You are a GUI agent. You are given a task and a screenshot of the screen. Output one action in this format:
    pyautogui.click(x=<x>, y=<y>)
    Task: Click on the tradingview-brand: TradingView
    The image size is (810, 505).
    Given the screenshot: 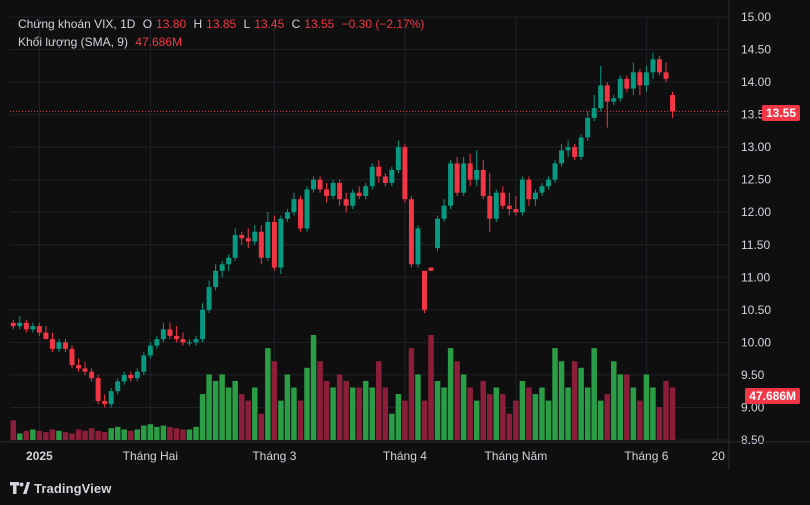 What is the action you would take?
    pyautogui.click(x=72, y=488)
    